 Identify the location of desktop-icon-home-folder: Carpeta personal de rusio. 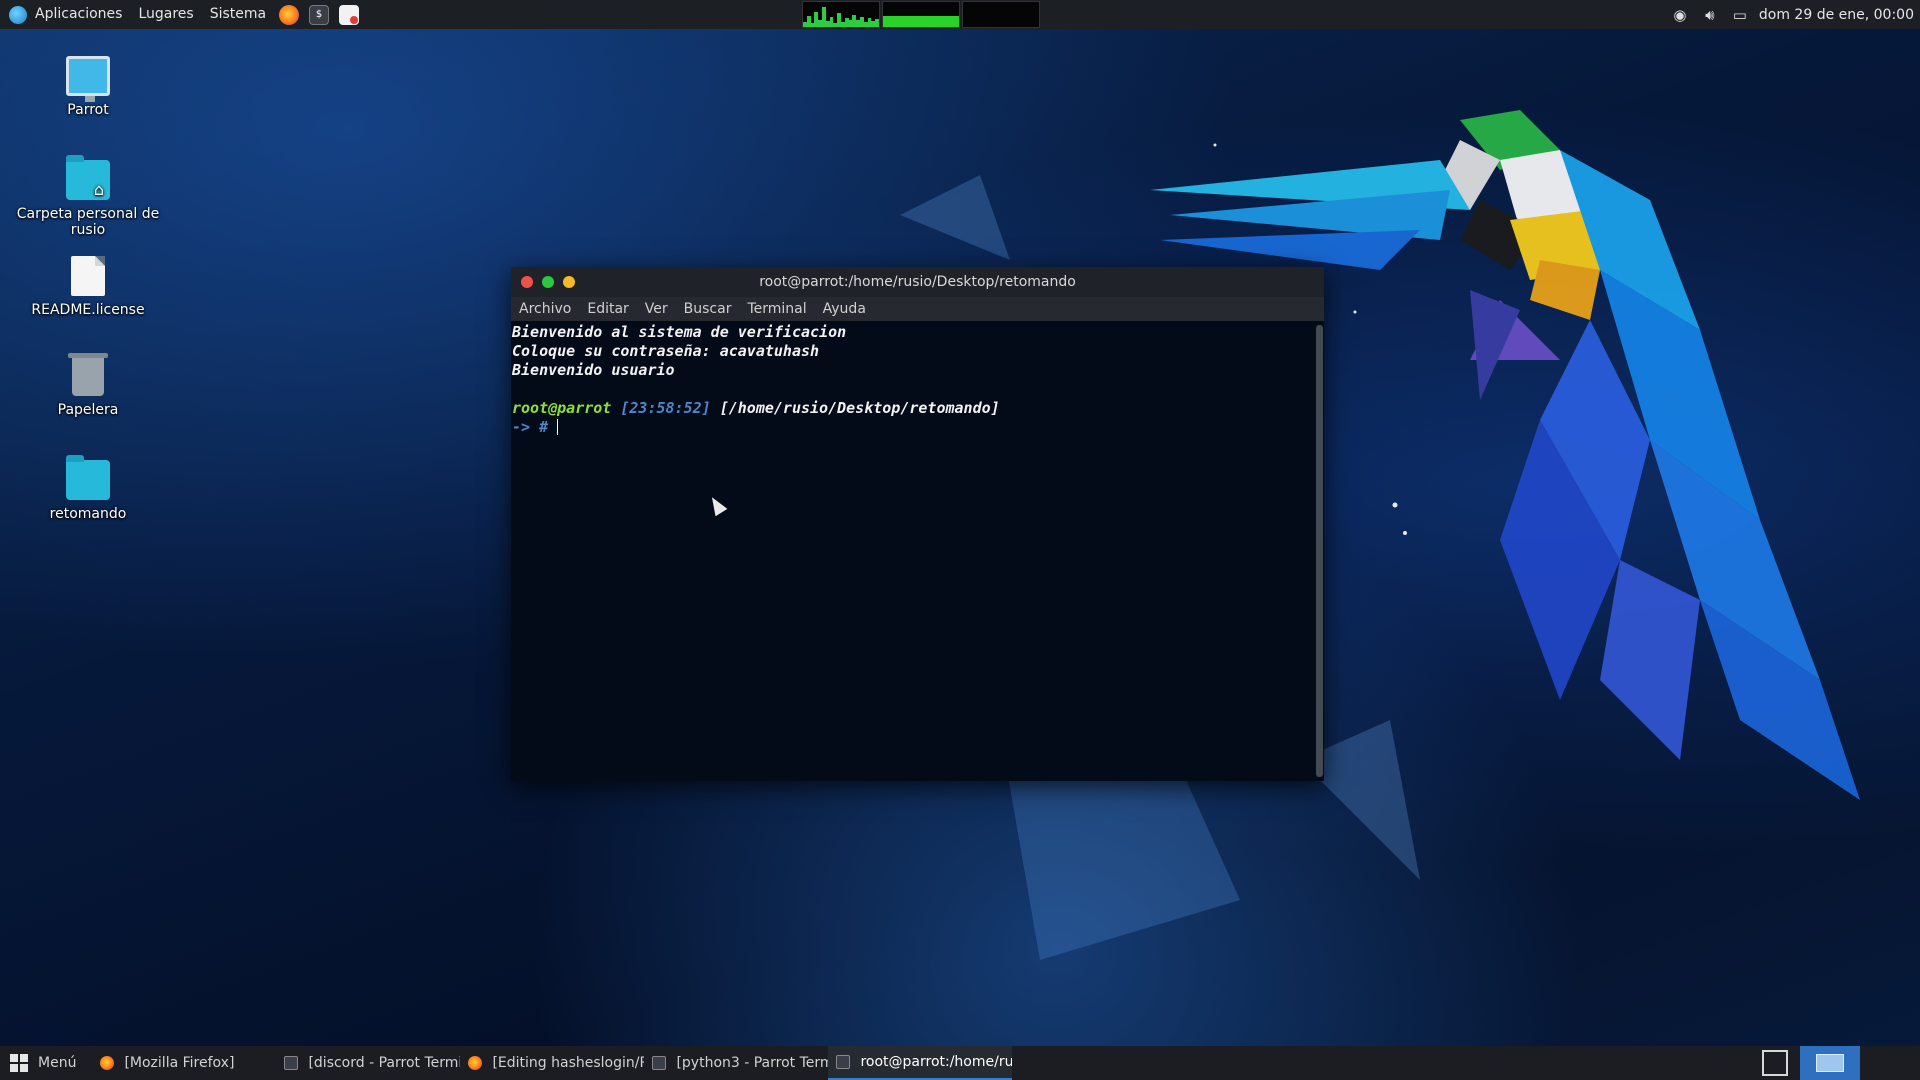
(88, 196).